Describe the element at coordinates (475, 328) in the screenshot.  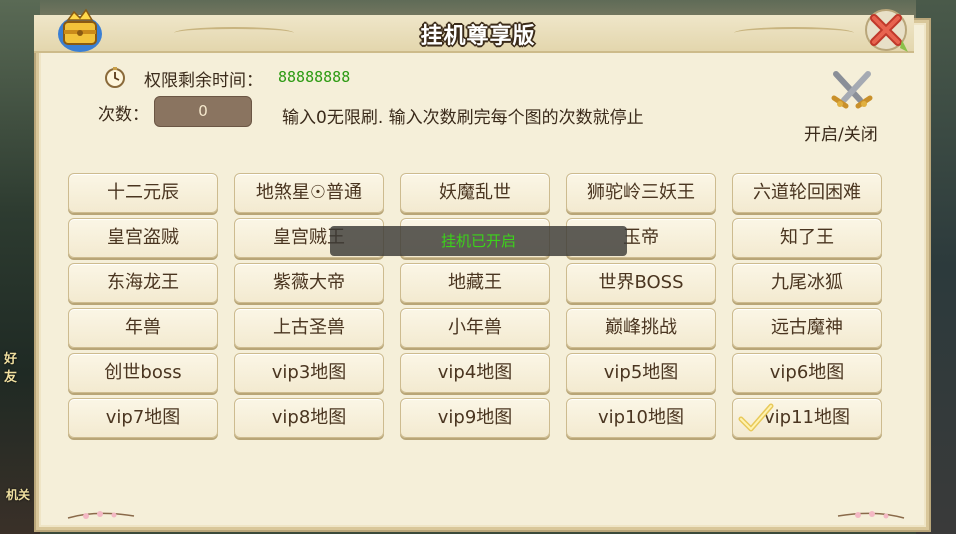
I see `map-button-xiaonian: 小年兽` at that location.